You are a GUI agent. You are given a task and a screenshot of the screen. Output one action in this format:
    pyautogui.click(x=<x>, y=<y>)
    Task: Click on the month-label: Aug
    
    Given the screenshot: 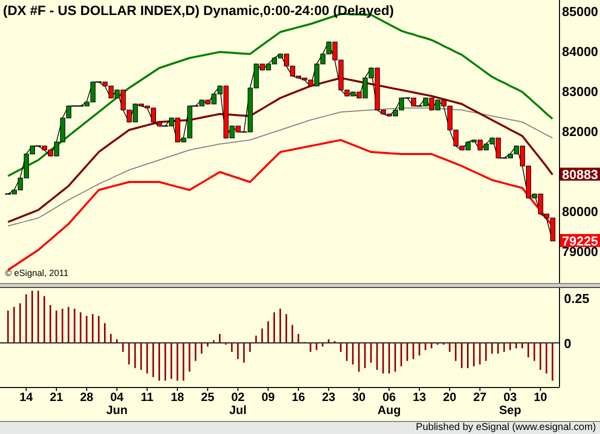 What is the action you would take?
    pyautogui.click(x=389, y=410)
    